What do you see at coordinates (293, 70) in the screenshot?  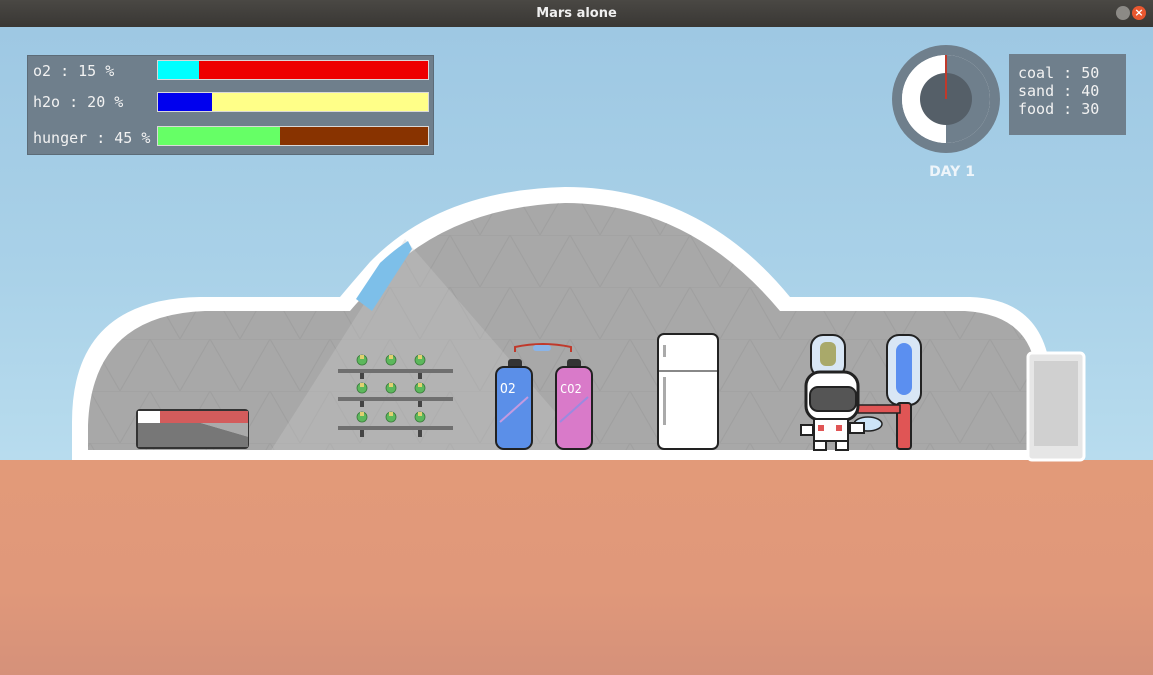 I see `o2-bar` at bounding box center [293, 70].